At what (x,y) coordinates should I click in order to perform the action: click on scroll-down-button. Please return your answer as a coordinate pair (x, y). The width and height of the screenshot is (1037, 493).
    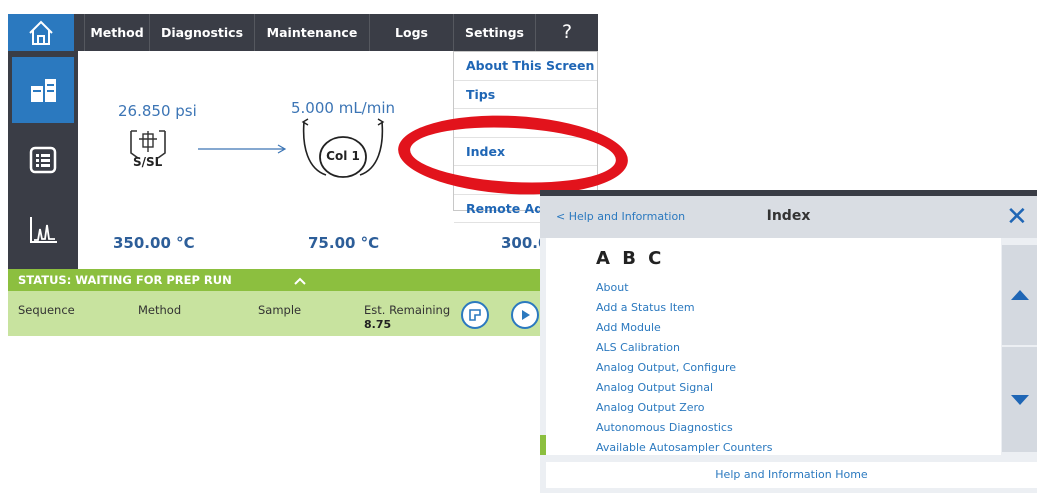
    Looking at the image, I should click on (1019, 399).